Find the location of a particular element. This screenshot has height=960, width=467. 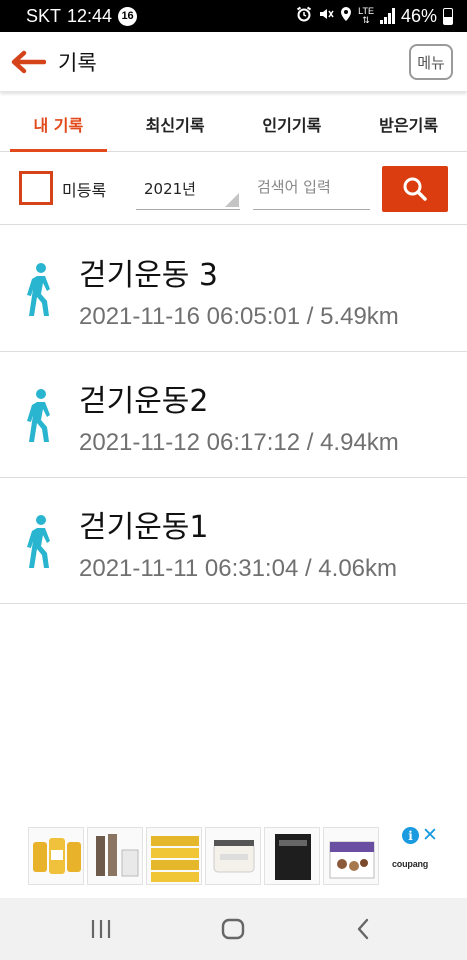

signal-strength-icon is located at coordinates (387, 16).